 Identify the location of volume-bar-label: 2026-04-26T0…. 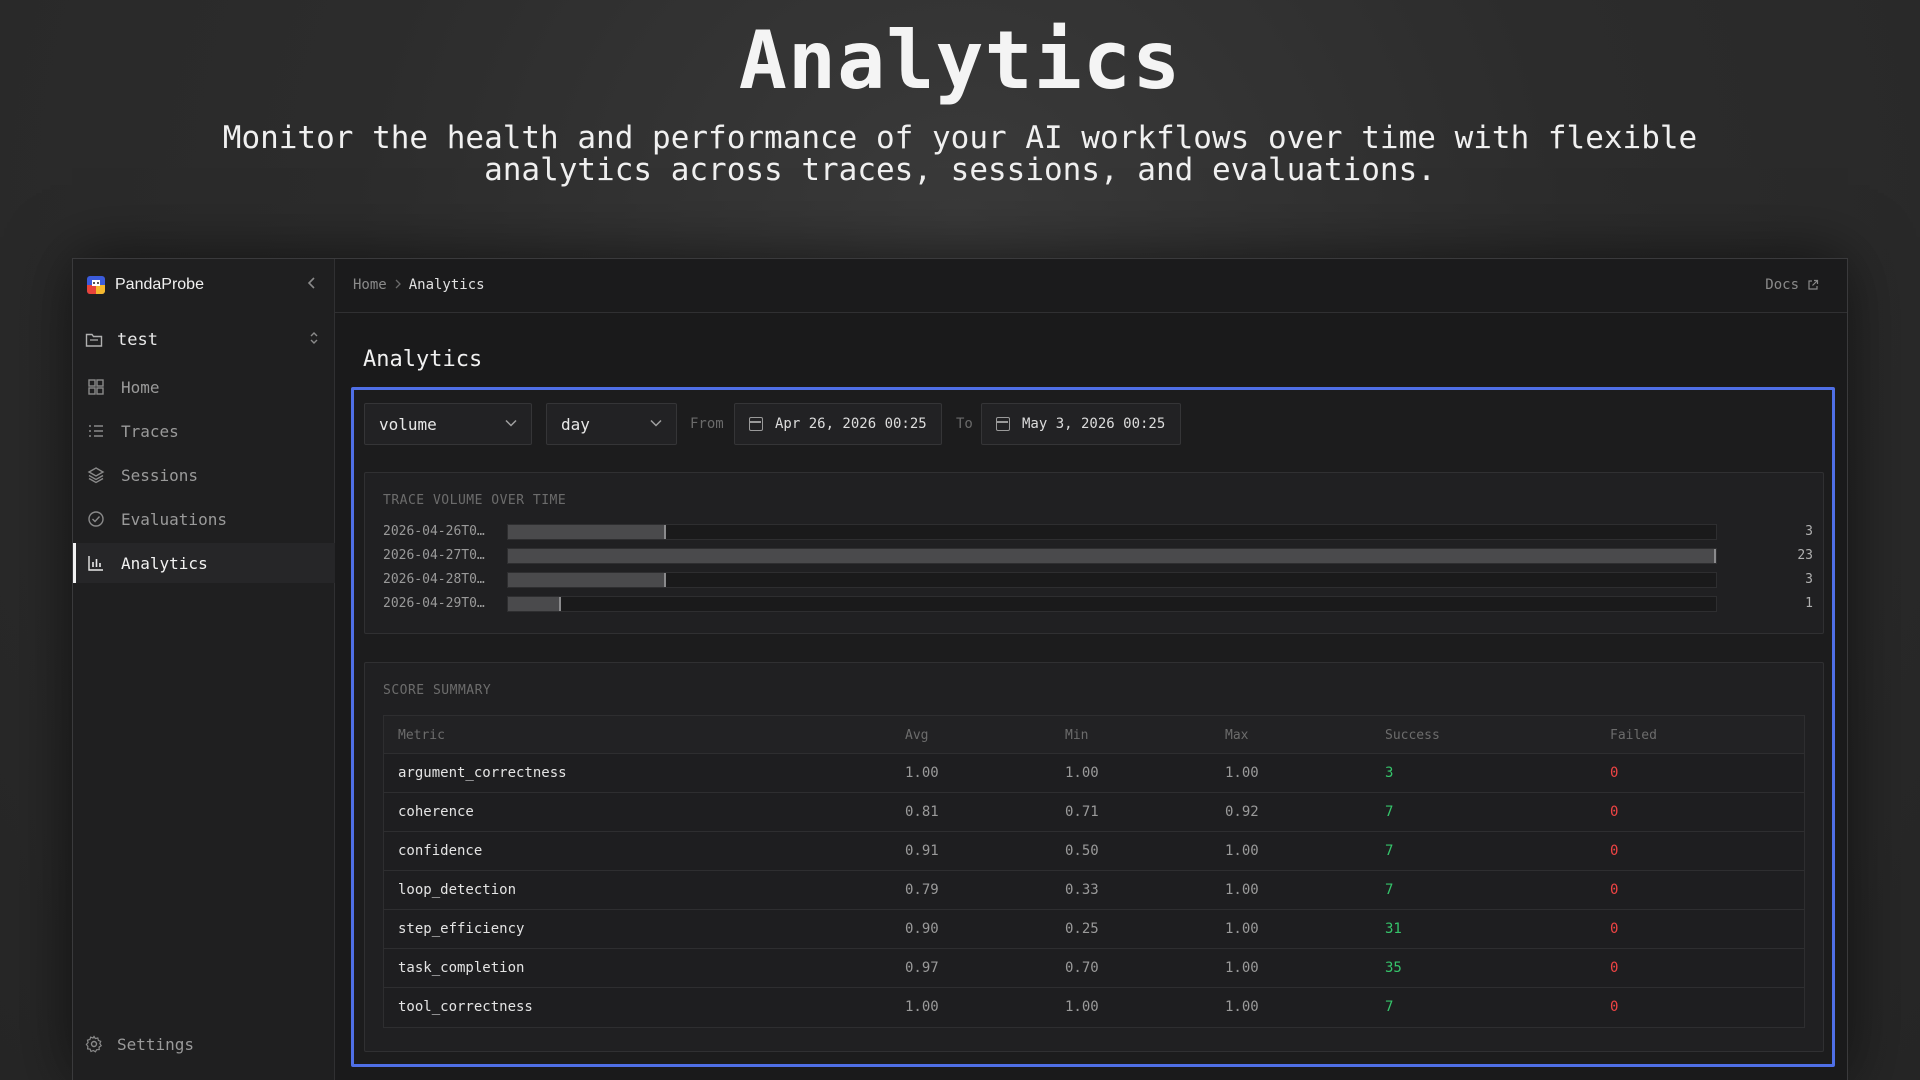
(434, 531).